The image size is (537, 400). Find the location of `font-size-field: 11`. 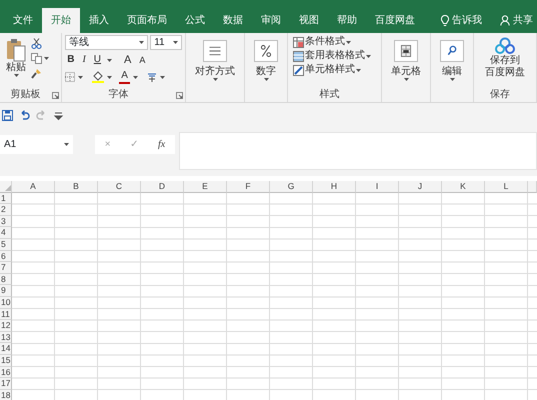

font-size-field: 11 is located at coordinates (166, 42).